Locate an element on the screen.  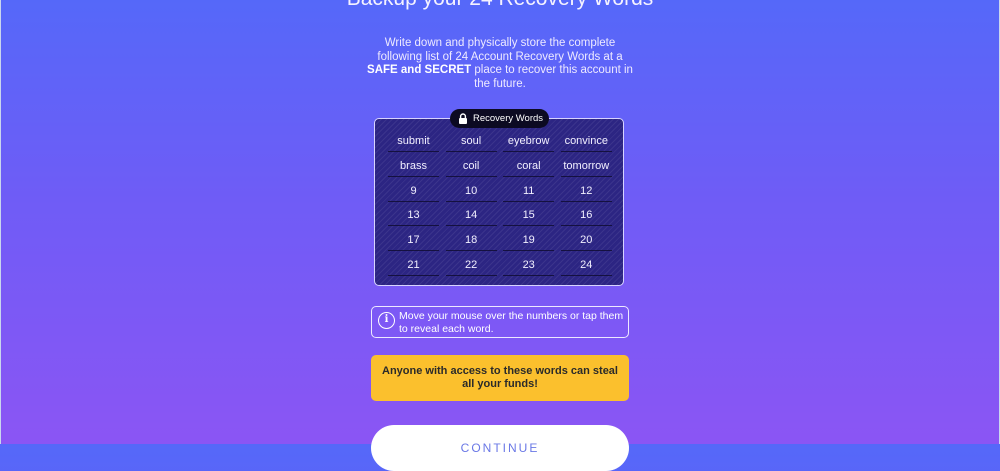
recovery-word-cell: 24 is located at coordinates (586, 265).